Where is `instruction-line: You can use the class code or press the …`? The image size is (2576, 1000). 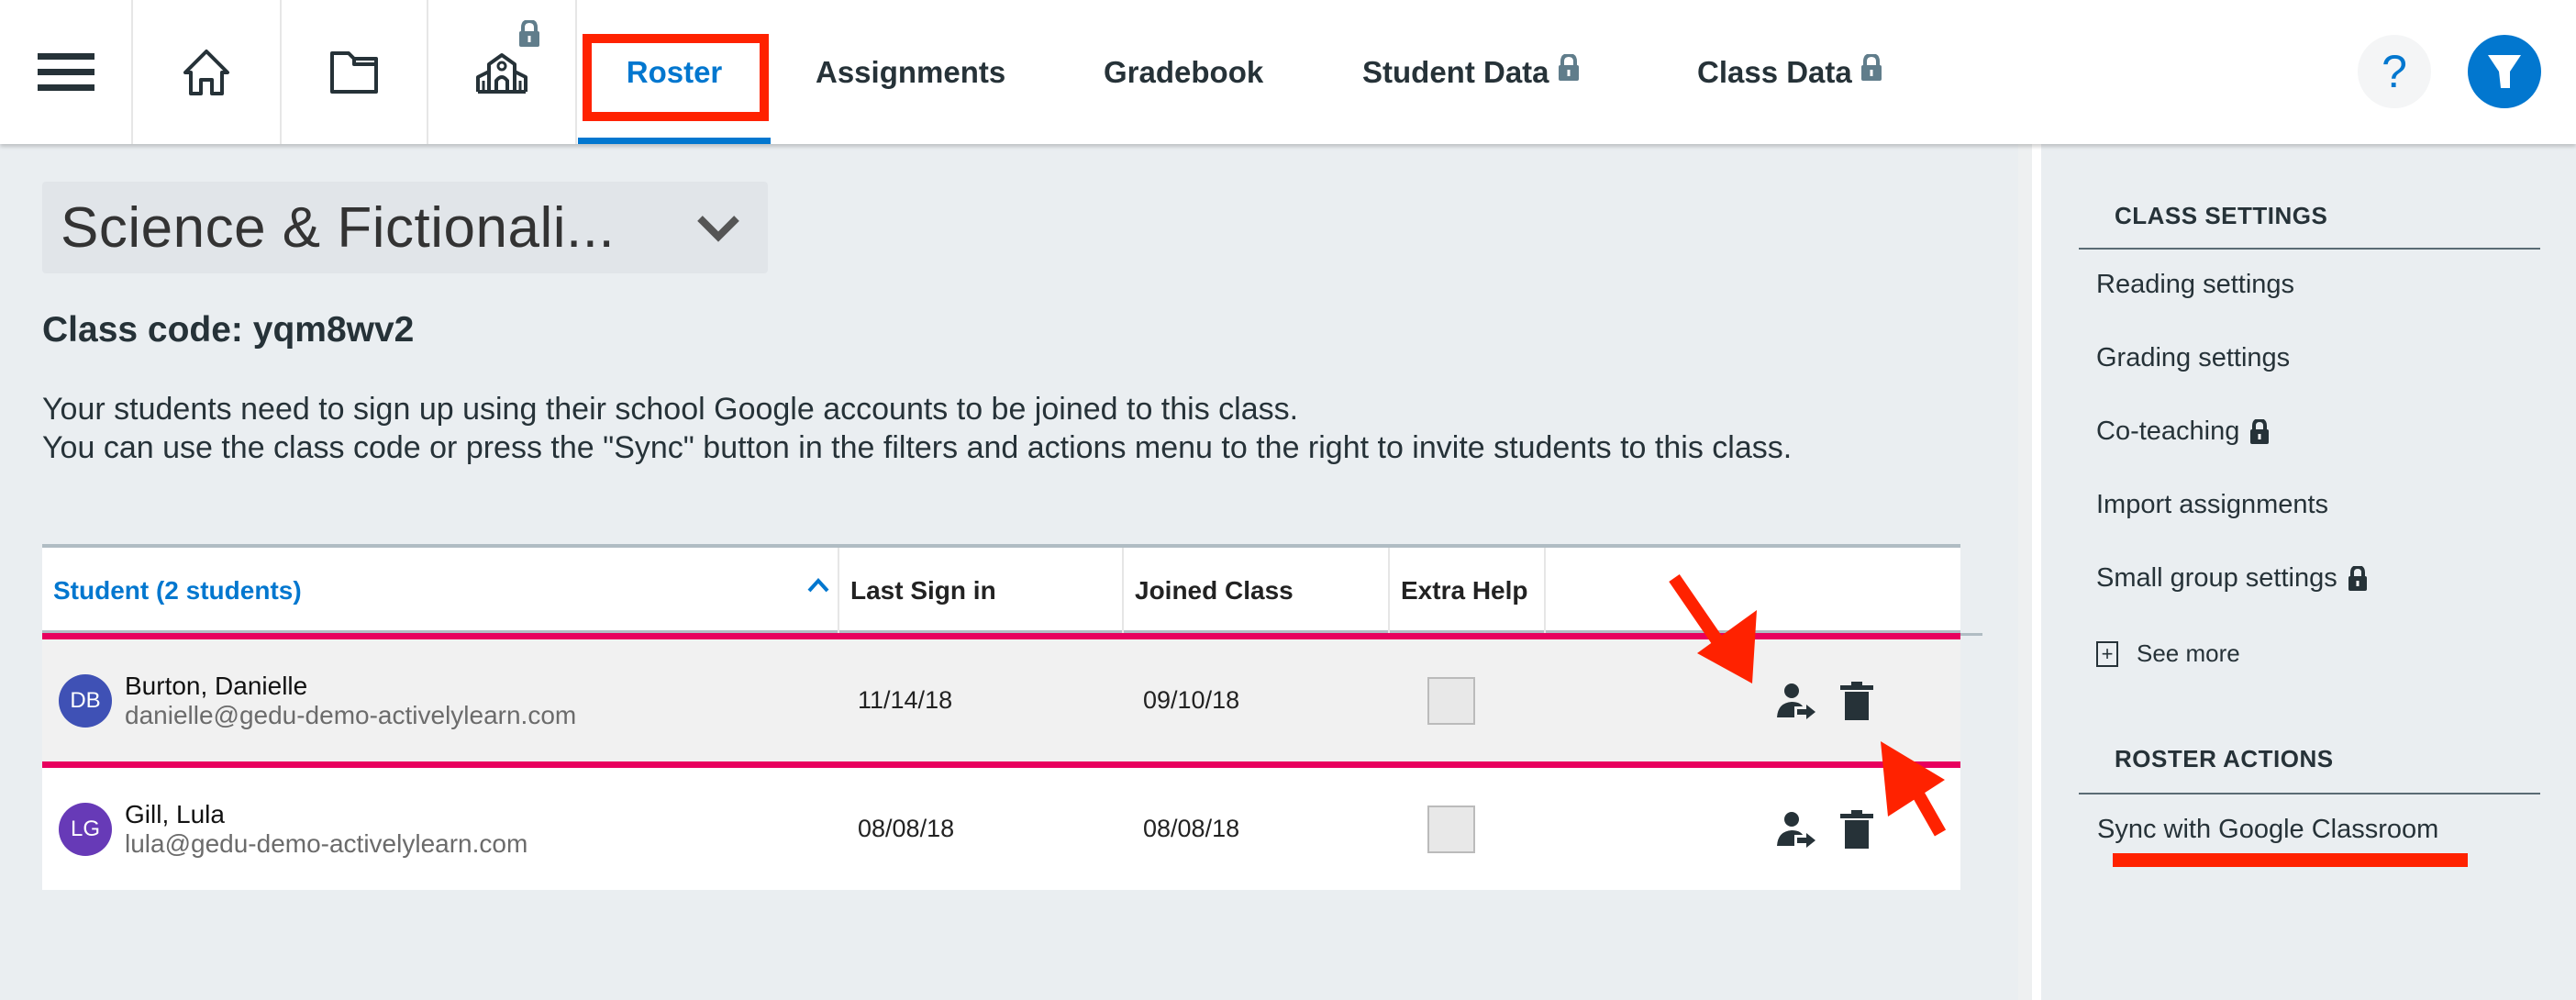 instruction-line: You can use the class code or press the … is located at coordinates (917, 448).